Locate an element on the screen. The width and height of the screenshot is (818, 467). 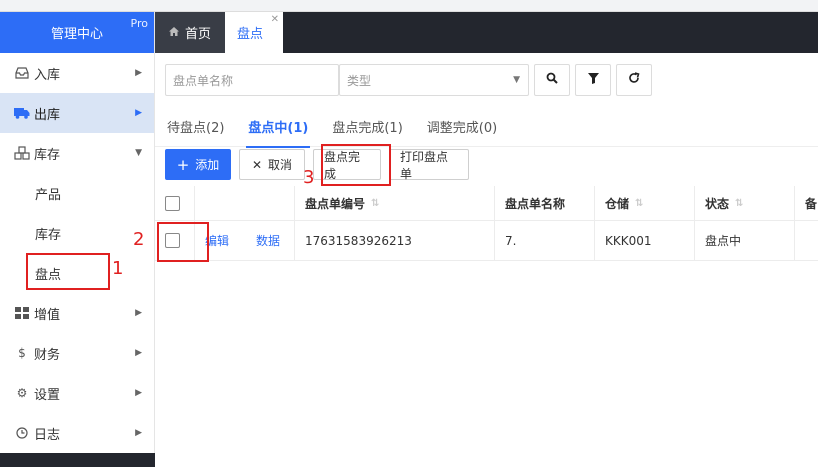
tab-pending: 待盘点(2) is located at coordinates (195, 126).